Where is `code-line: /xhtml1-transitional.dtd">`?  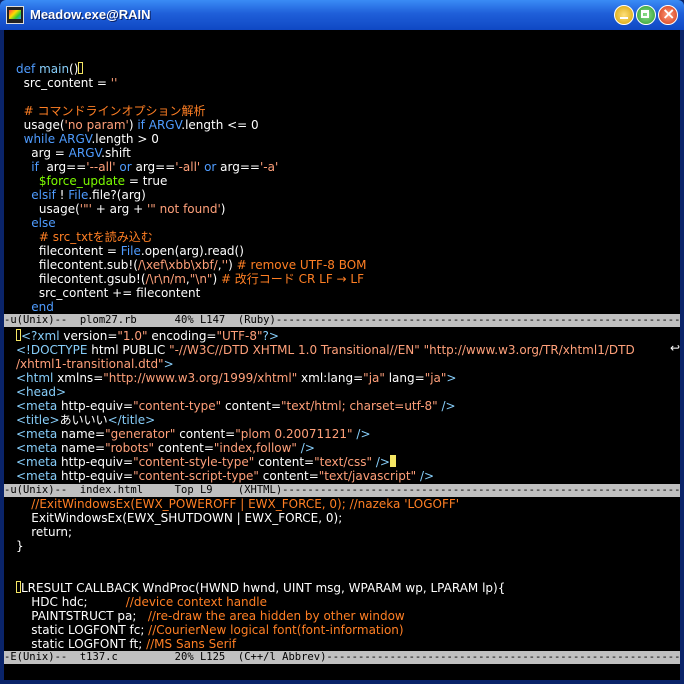 code-line: /xhtml1-transitional.dtd"> is located at coordinates (95, 364).